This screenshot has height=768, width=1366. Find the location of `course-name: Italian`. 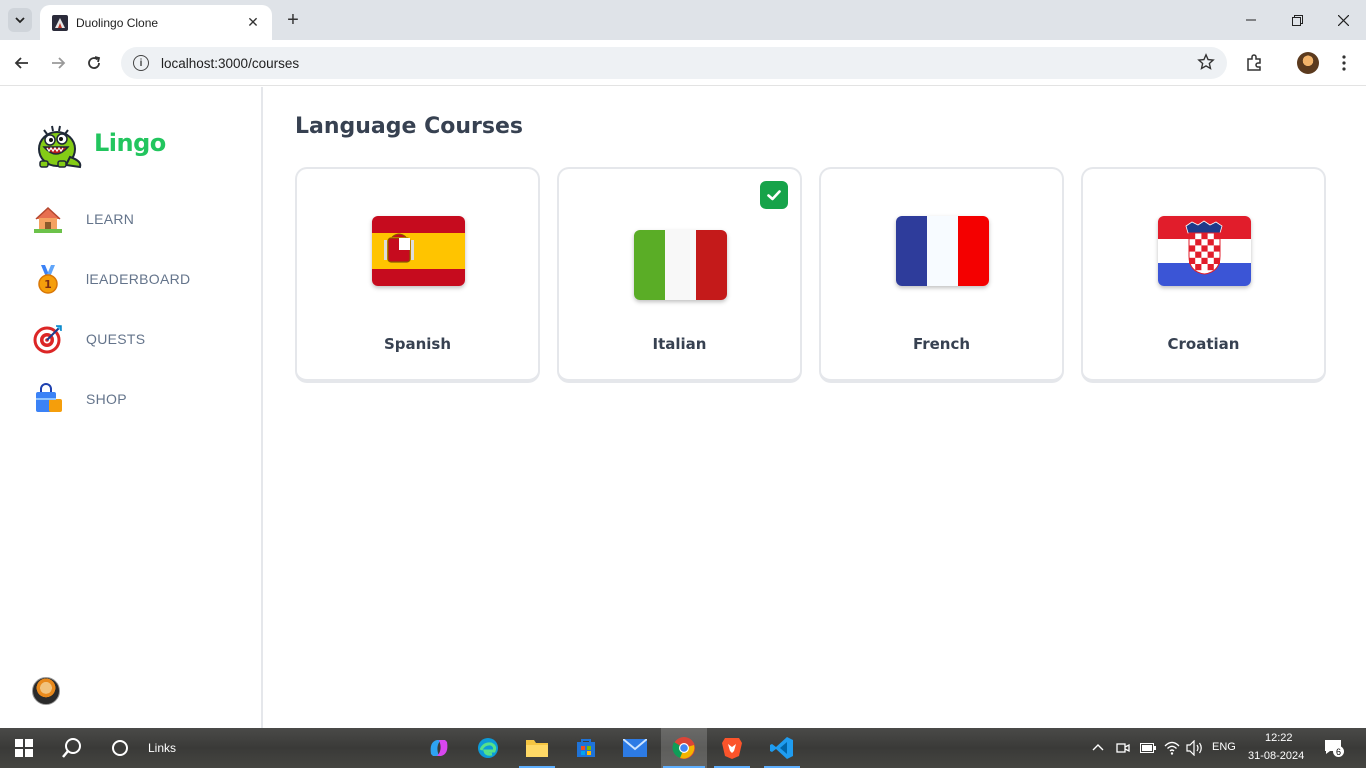

course-name: Italian is located at coordinates (679, 344).